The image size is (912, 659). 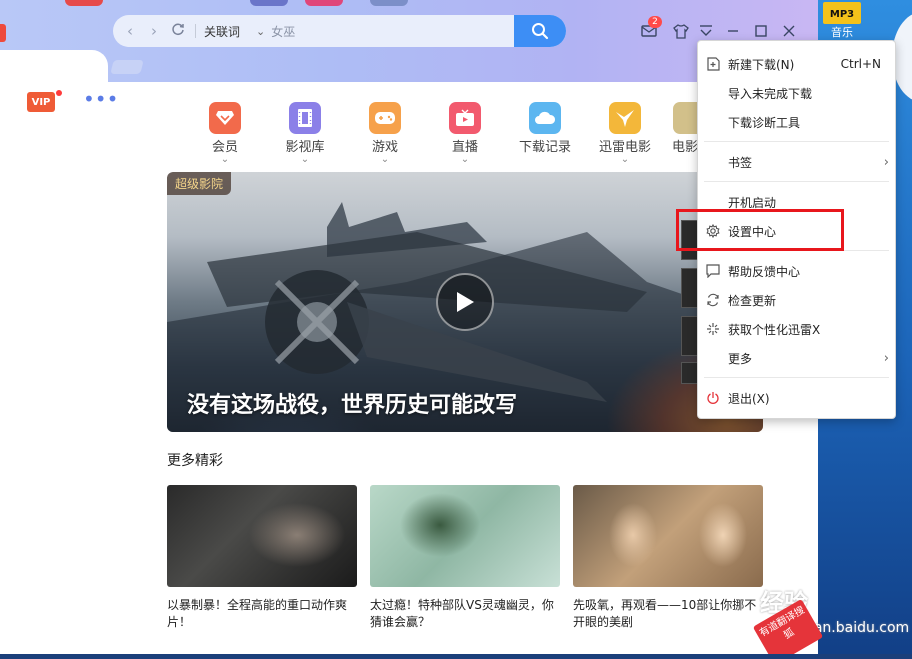 I want to click on video-card: 以暴制暴！全程高能的重口动作爽片！, so click(x=262, y=558).